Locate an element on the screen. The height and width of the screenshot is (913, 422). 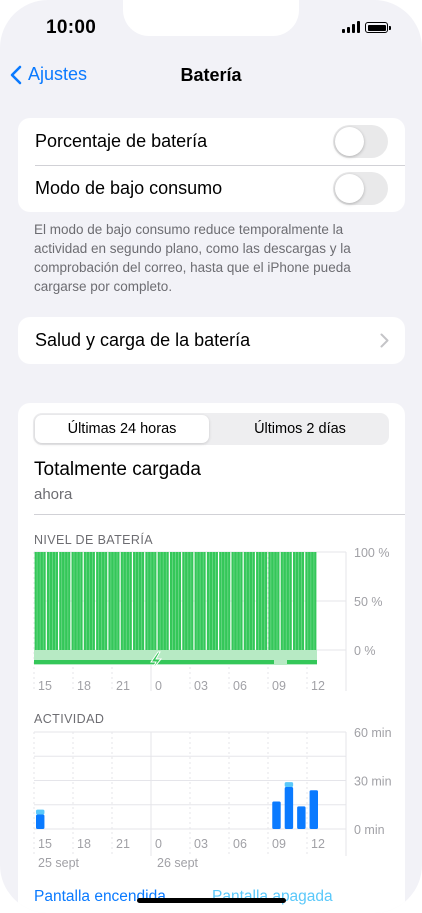
tab-last-2-days: Últimos 2 días is located at coordinates (300, 429).